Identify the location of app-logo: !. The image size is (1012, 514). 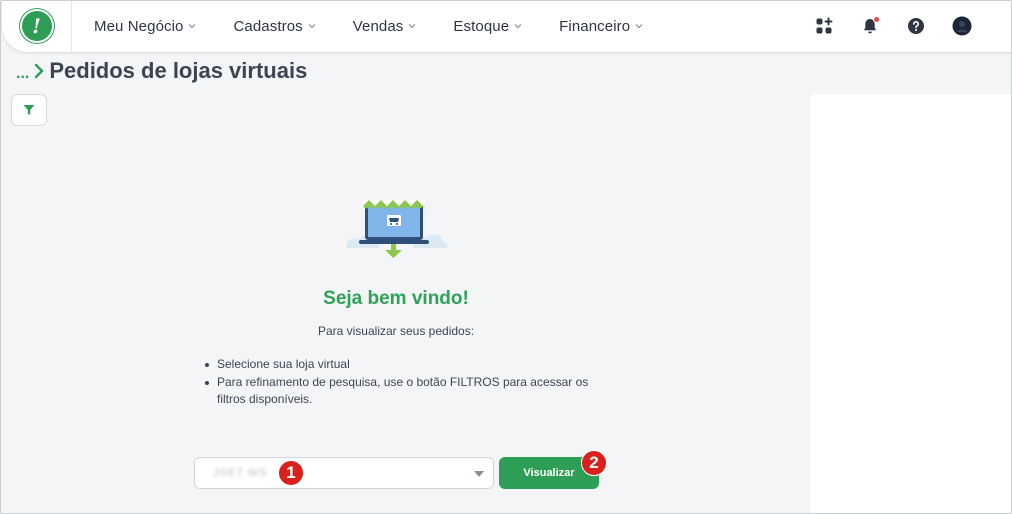
(36, 26).